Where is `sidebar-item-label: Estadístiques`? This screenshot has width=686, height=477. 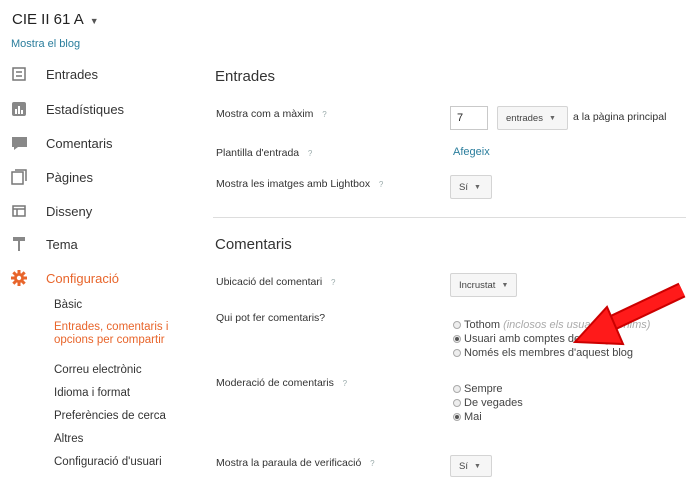
sidebar-item-label: Estadístiques is located at coordinates (85, 109).